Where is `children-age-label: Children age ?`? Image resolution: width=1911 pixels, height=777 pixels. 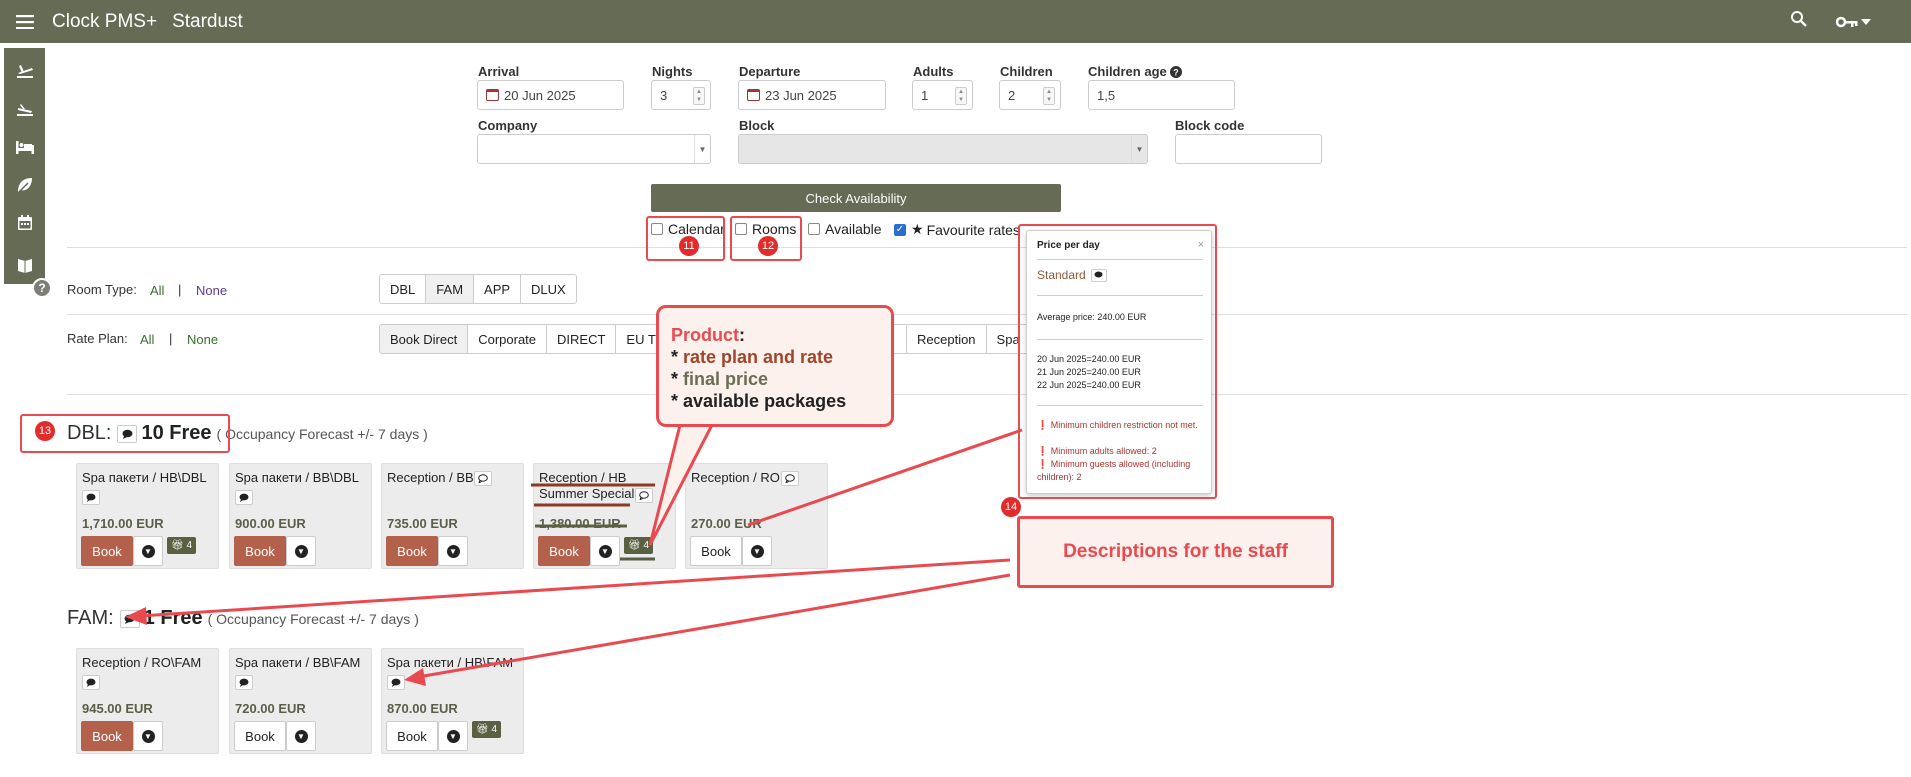 children-age-label: Children age ? is located at coordinates (1135, 71).